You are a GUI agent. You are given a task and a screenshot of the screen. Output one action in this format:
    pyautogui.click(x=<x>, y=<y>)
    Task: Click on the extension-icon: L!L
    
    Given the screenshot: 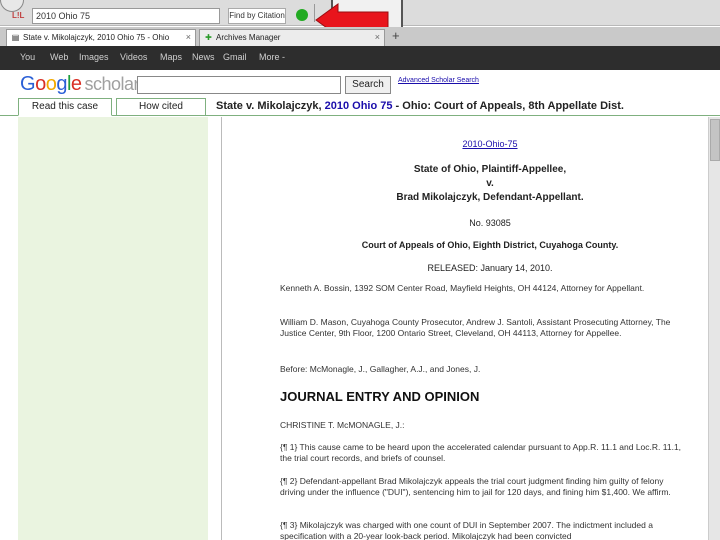 What is the action you would take?
    pyautogui.click(x=18, y=15)
    